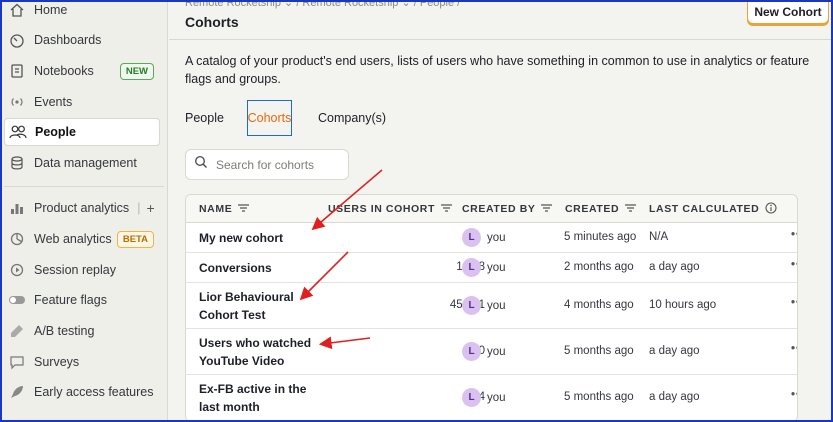 The width and height of the screenshot is (833, 422). I want to click on sidebar-item-web-analytics: Web analytics BETA, so click(82, 239).